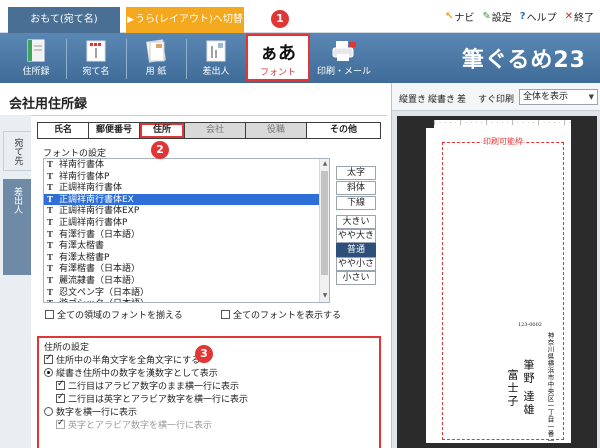 This screenshot has height=448, width=600. I want to click on step-badge-3: 3, so click(204, 354).